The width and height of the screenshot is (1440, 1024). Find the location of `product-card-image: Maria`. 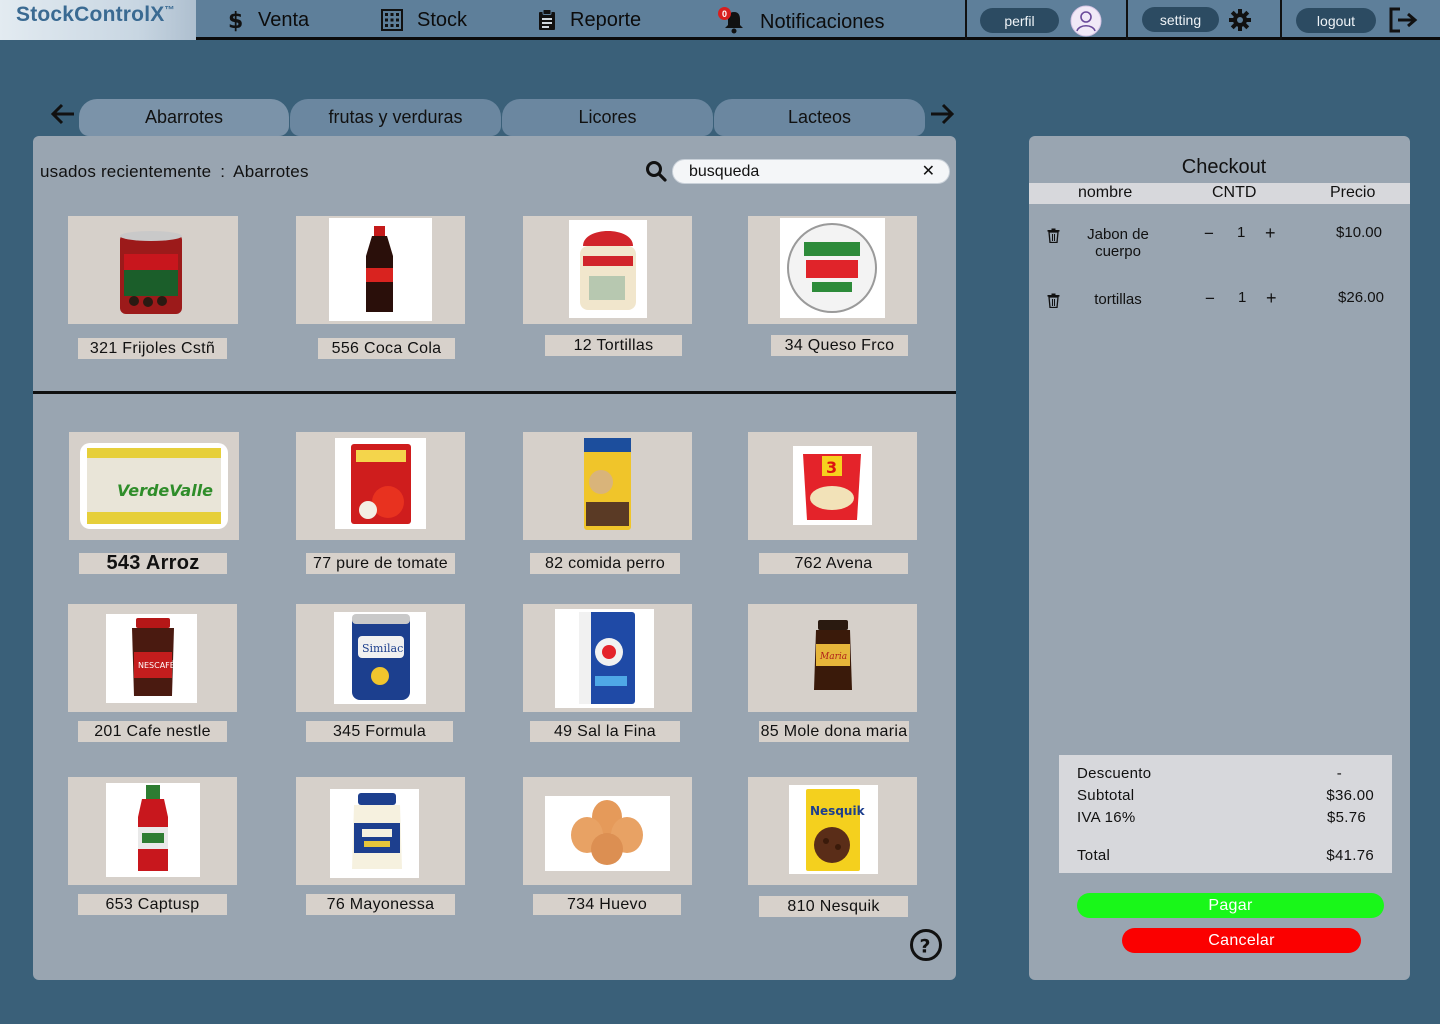

product-card-image: Maria is located at coordinates (832, 658).